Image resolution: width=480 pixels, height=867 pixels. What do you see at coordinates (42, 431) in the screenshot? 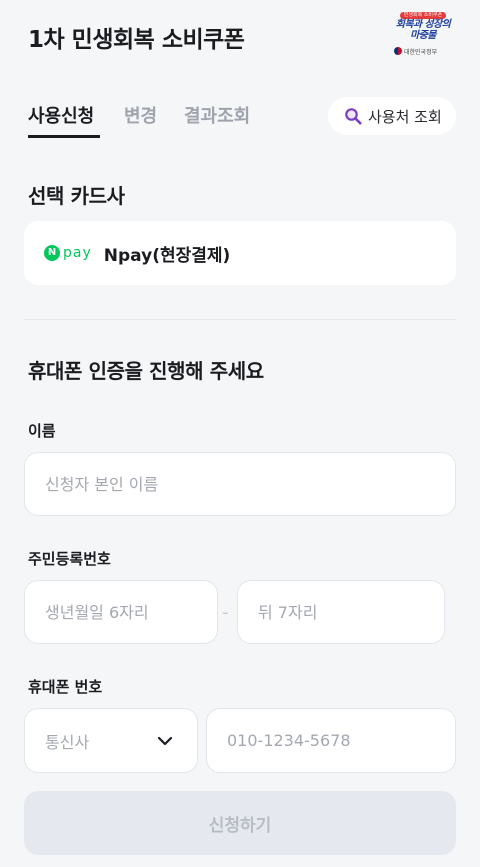
I see `name-label: 이름` at bounding box center [42, 431].